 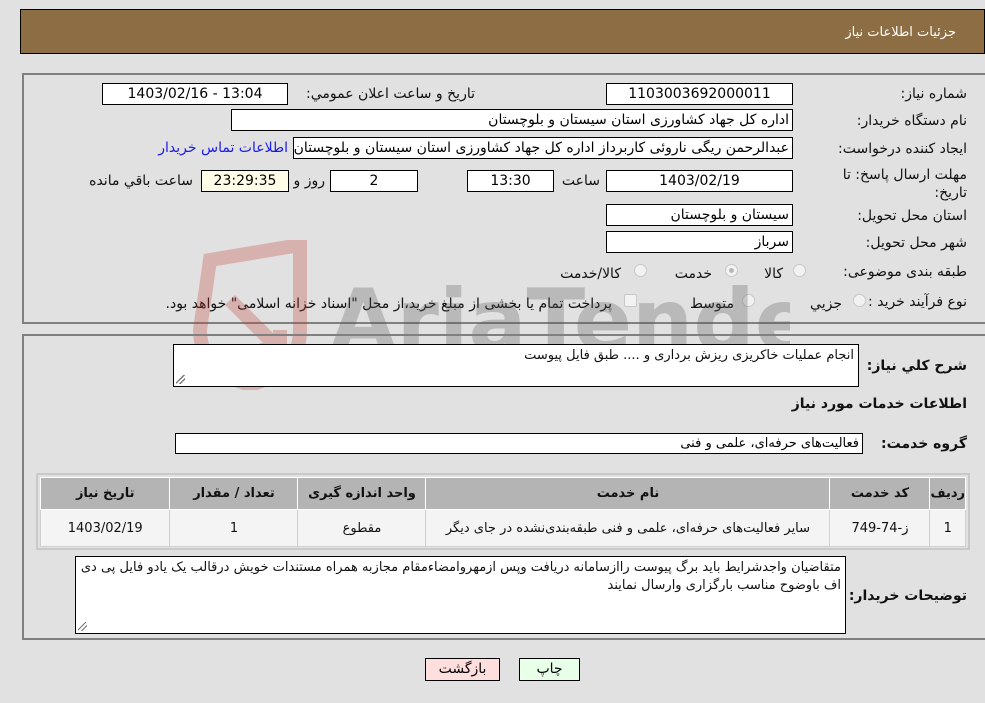 What do you see at coordinates (105, 493) in the screenshot?
I see `col-header-date: تاریخ نیاز` at bounding box center [105, 493].